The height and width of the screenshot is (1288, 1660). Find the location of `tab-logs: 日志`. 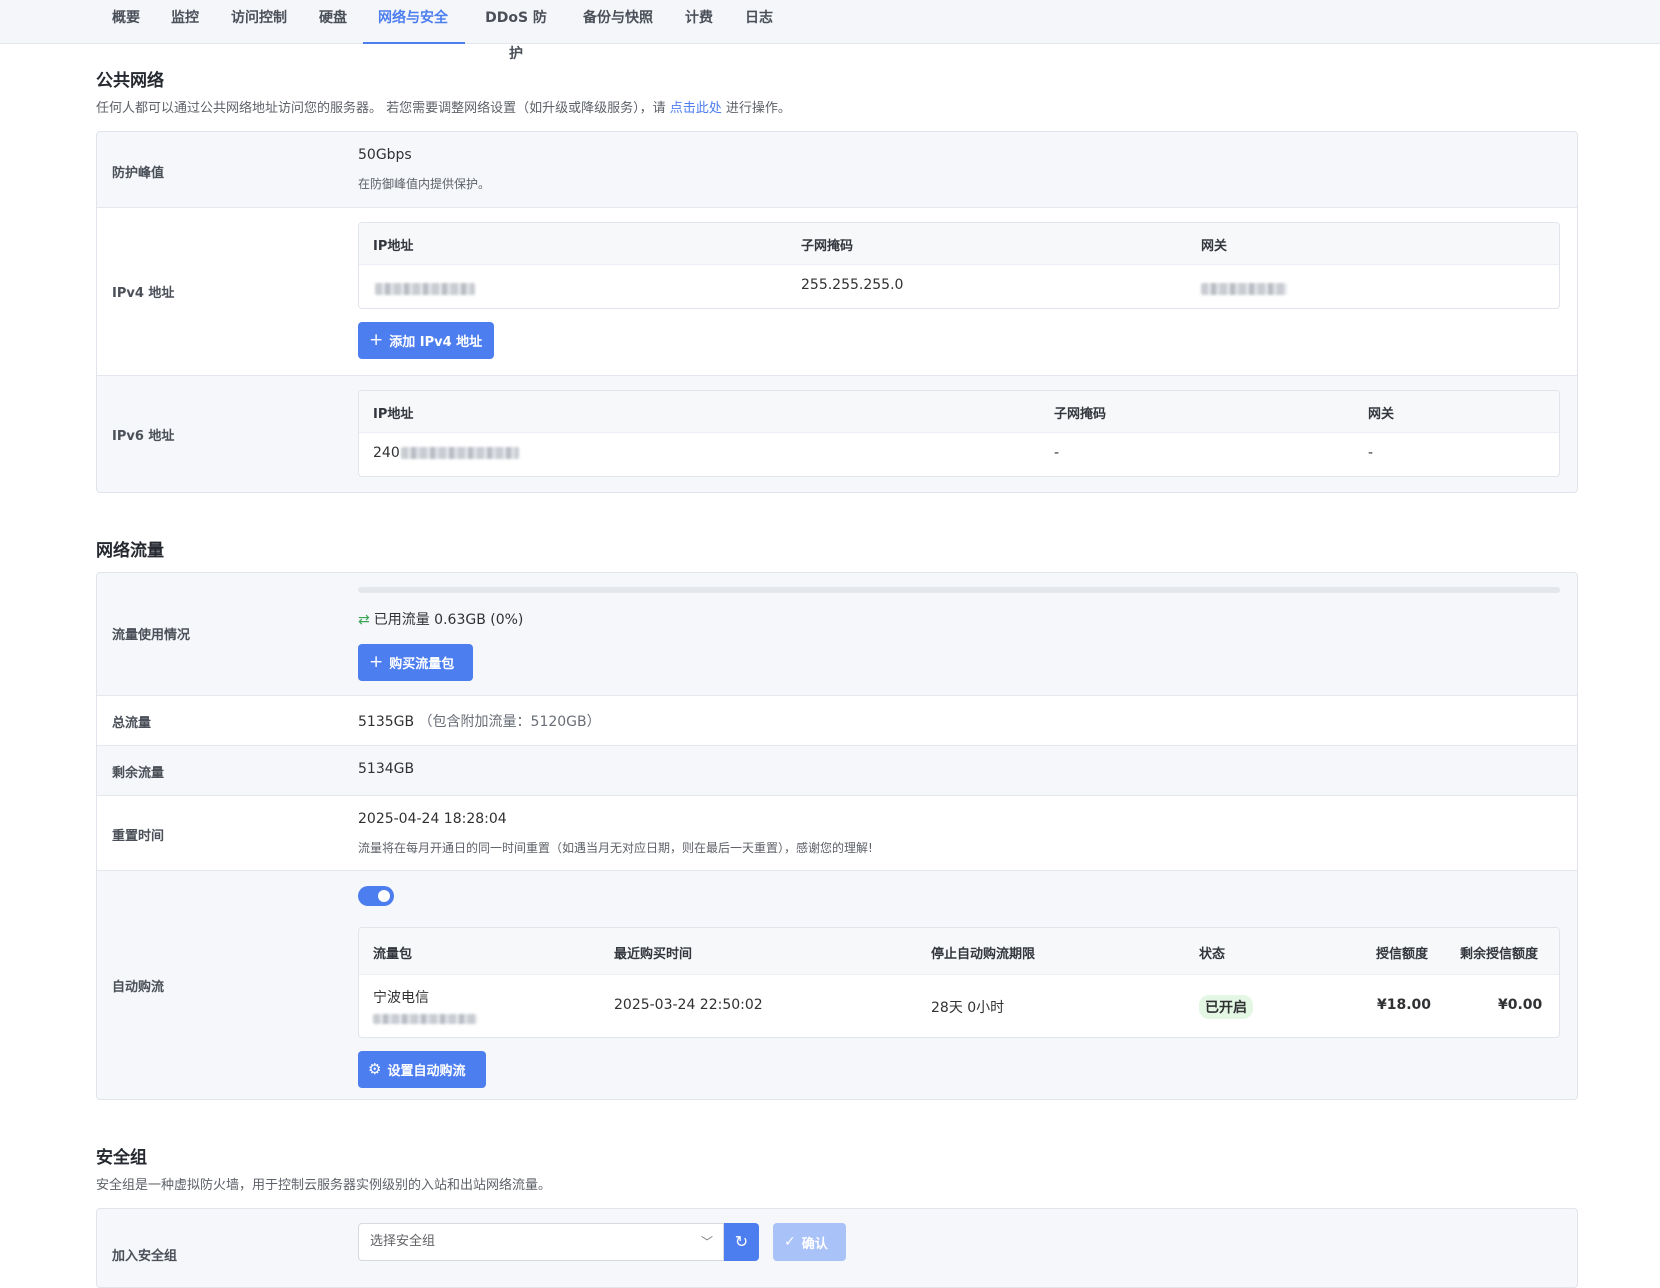

tab-logs: 日志 is located at coordinates (759, 22).